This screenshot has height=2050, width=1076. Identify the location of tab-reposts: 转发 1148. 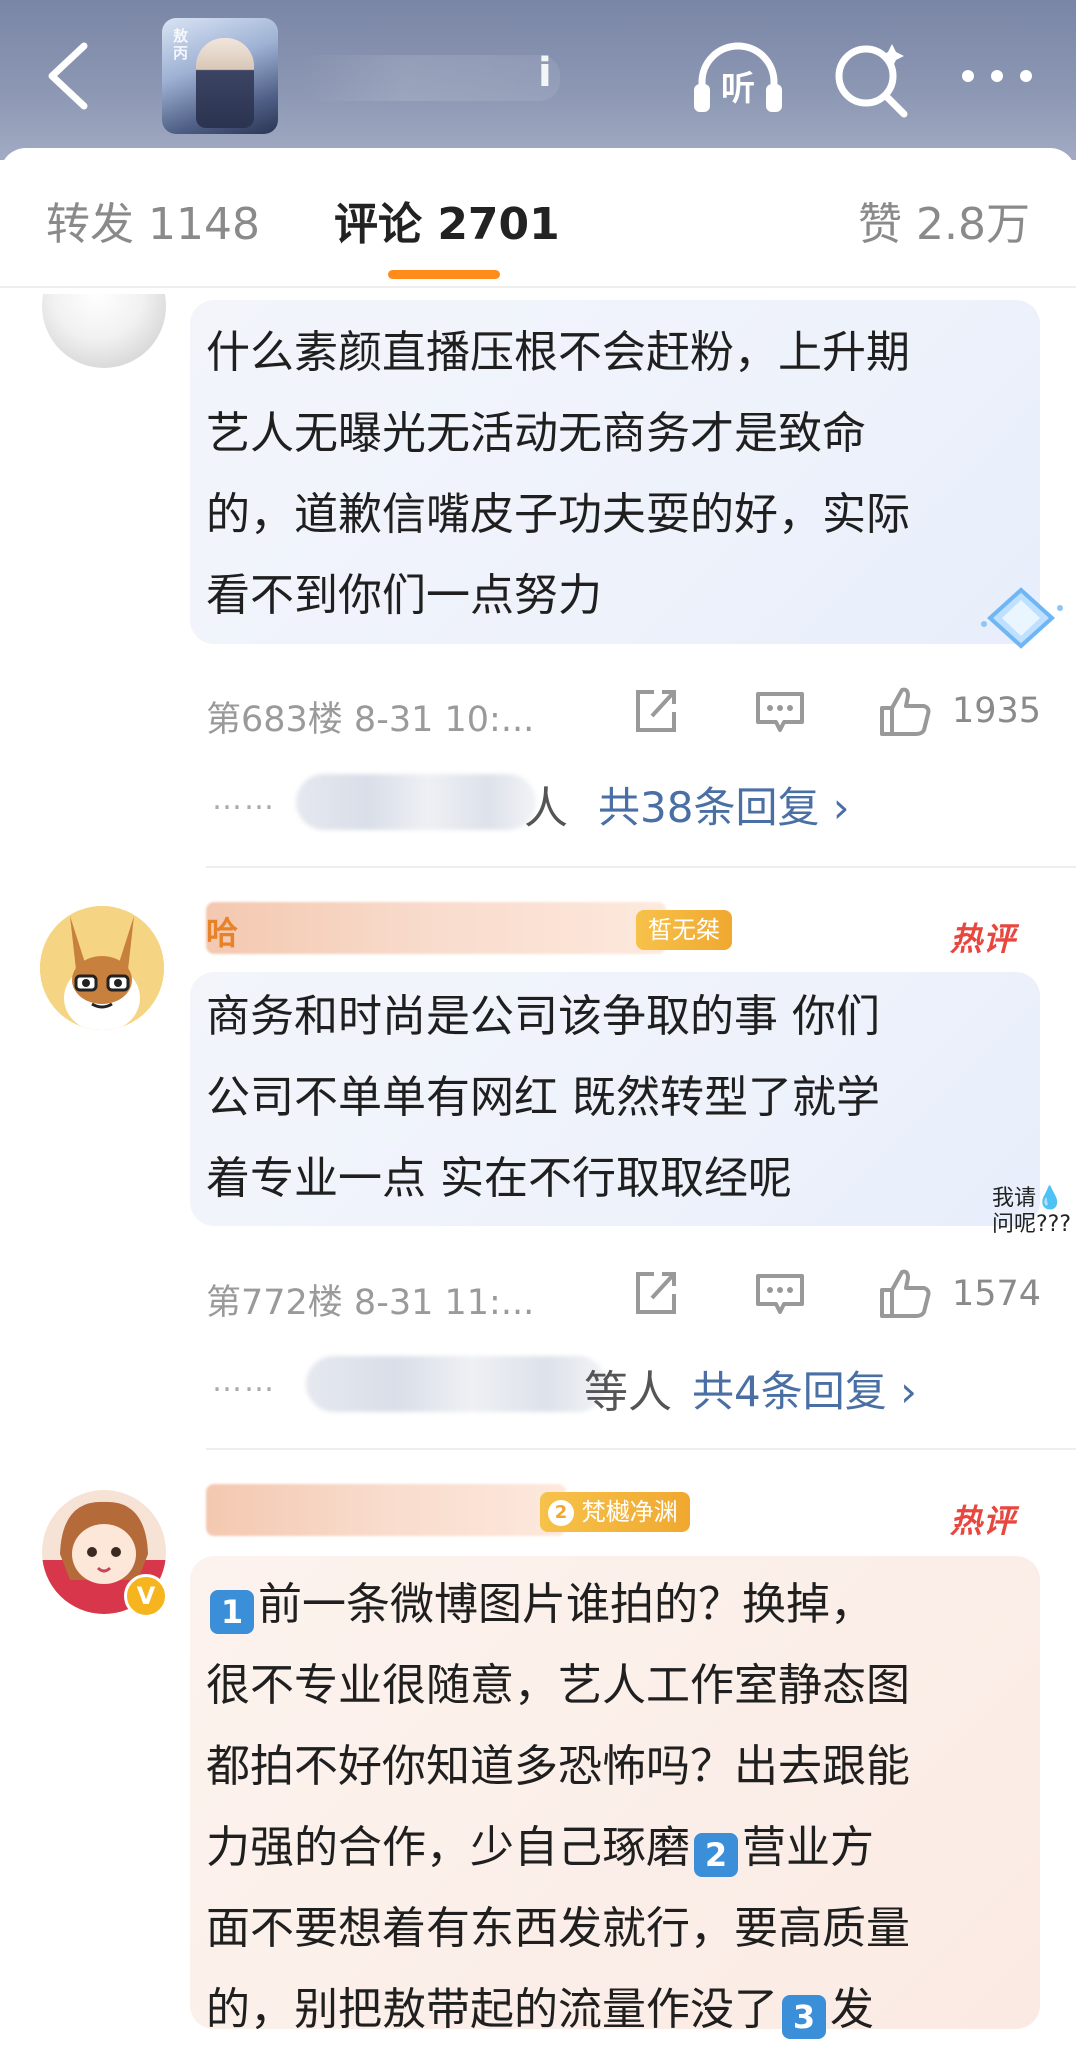
(153, 220).